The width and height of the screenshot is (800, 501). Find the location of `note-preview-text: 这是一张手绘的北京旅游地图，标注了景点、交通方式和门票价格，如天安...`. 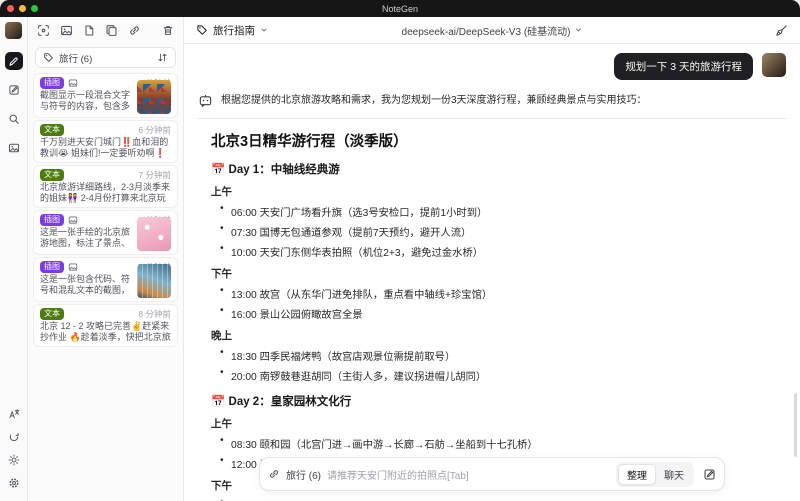

note-preview-text: 这是一张手绘的北京旅游地图，标注了景点、交通方式和门票价格，如天安... is located at coordinates (85, 237).